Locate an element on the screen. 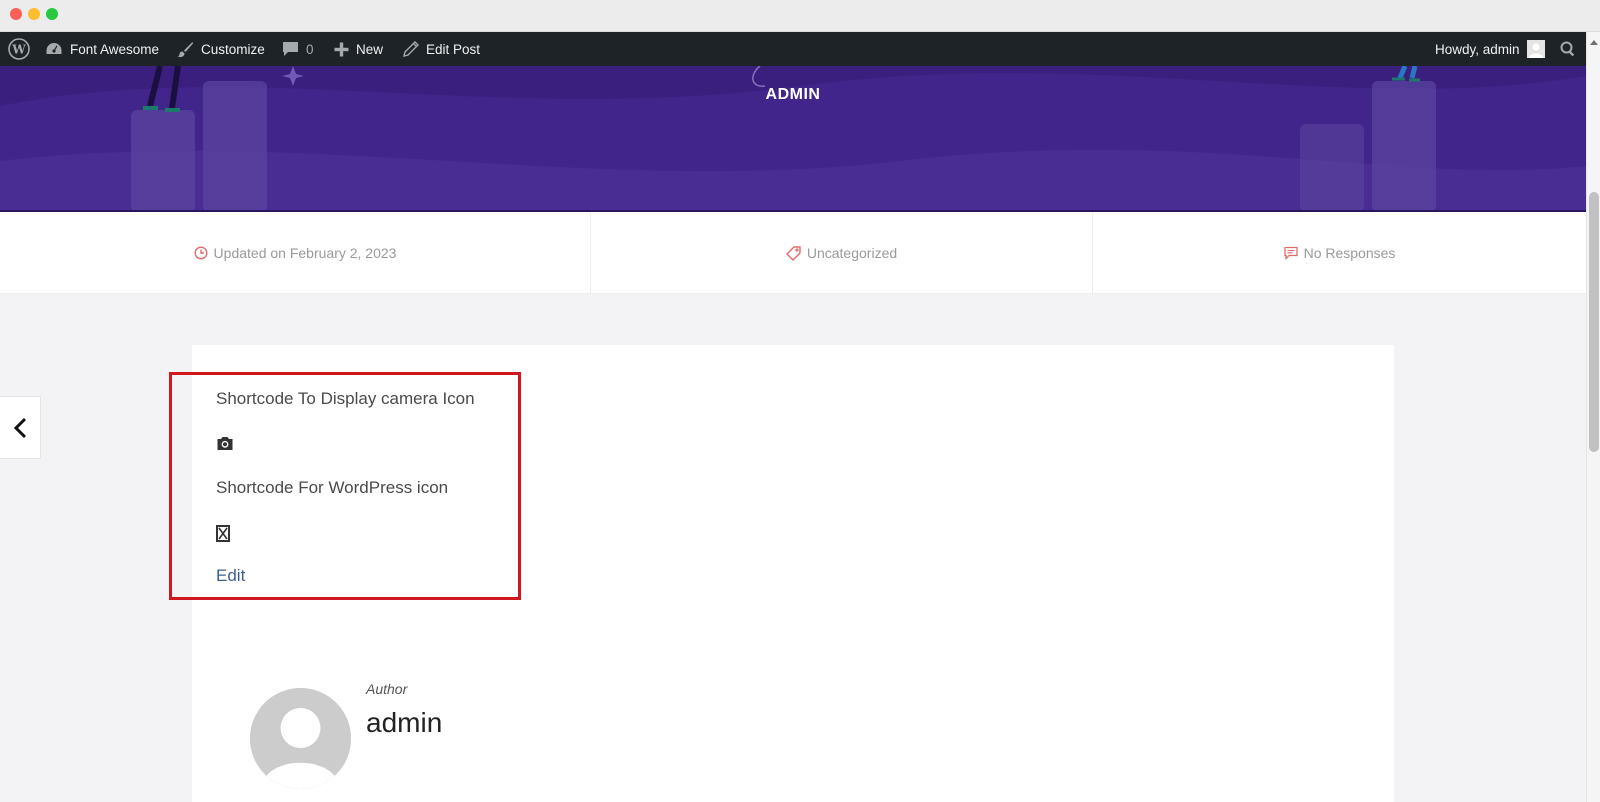 This screenshot has height=802, width=1600. wordpress-logo-menu: W is located at coordinates (19, 49).